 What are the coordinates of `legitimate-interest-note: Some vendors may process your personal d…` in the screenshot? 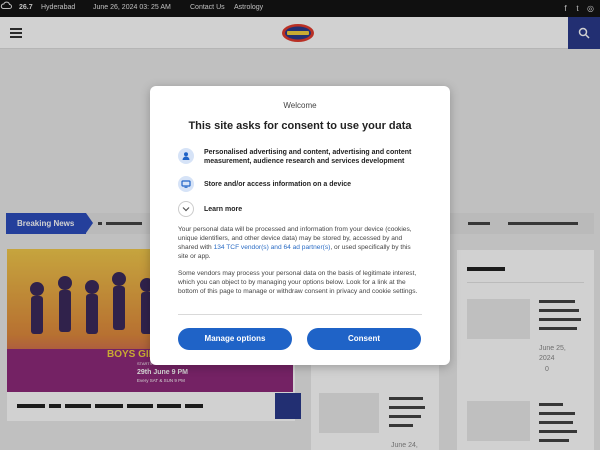 It's located at (298, 282).